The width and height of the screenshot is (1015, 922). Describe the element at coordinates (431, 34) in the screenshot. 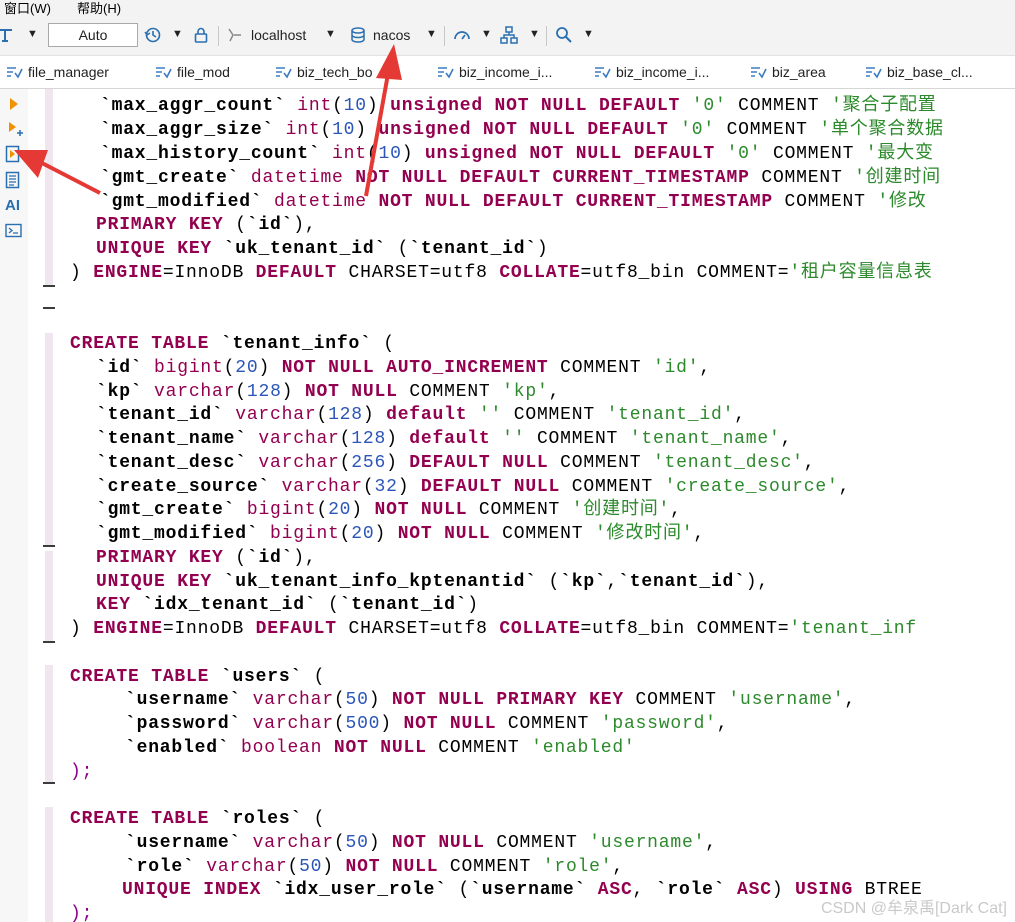

I see `database-dropdown-caret: ▼` at that location.